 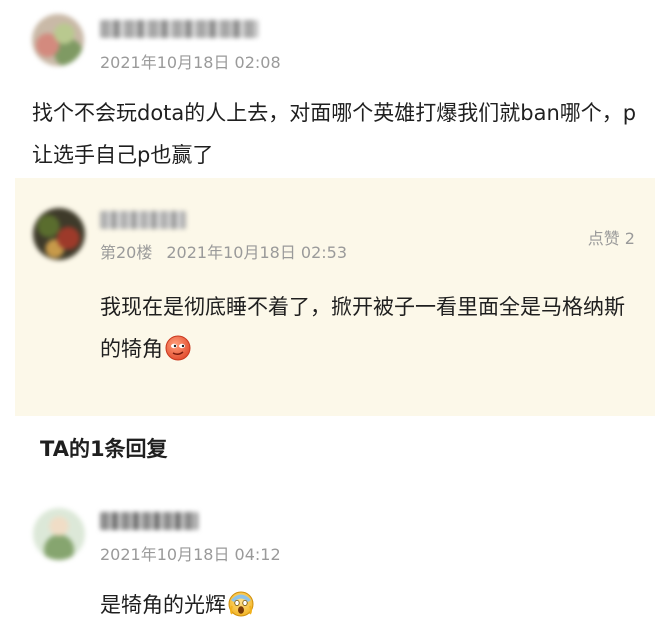 I want to click on sub-reply-timestamp: 2021年10月18日 04:12, so click(x=190, y=554).